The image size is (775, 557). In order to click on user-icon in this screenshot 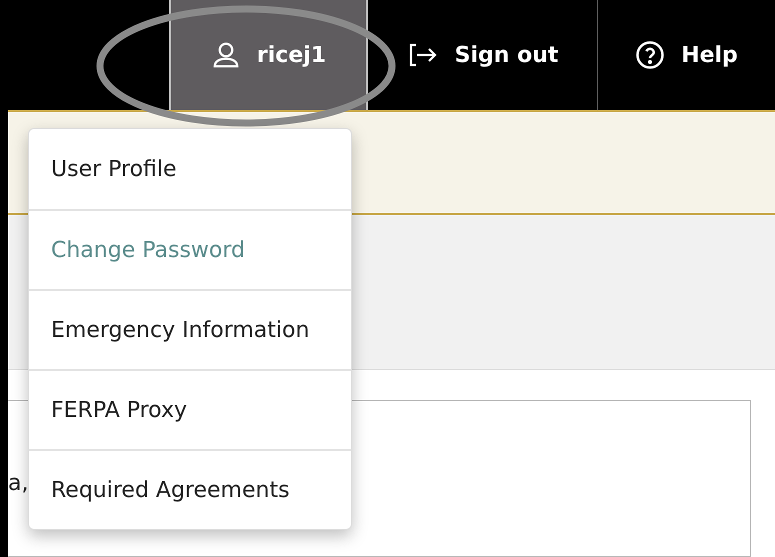, I will do `click(225, 55)`.